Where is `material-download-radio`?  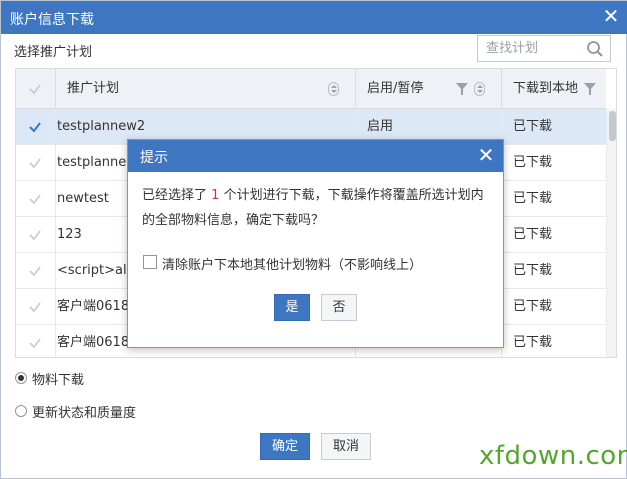 material-download-radio is located at coordinates (21, 378).